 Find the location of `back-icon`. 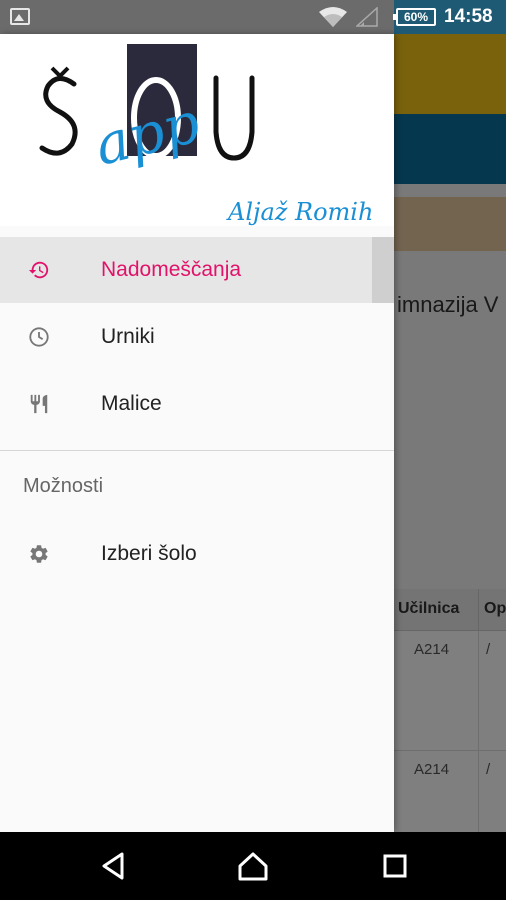

back-icon is located at coordinates (113, 866).